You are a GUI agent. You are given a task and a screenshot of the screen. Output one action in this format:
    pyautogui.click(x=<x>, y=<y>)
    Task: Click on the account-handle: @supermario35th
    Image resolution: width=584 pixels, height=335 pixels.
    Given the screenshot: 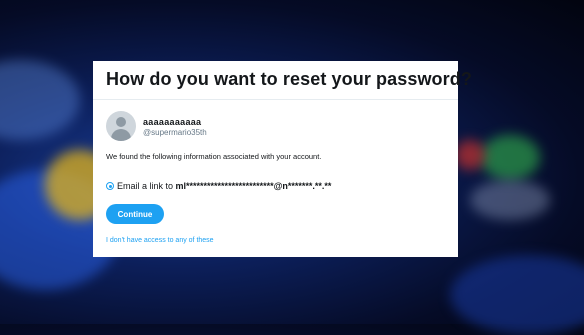 What is the action you would take?
    pyautogui.click(x=175, y=132)
    